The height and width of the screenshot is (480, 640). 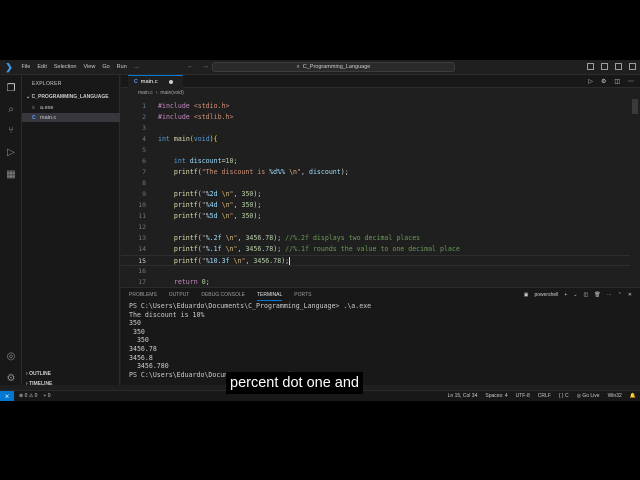 I want to click on file-item-a-exe: ≡ a.exe, so click(x=71, y=107).